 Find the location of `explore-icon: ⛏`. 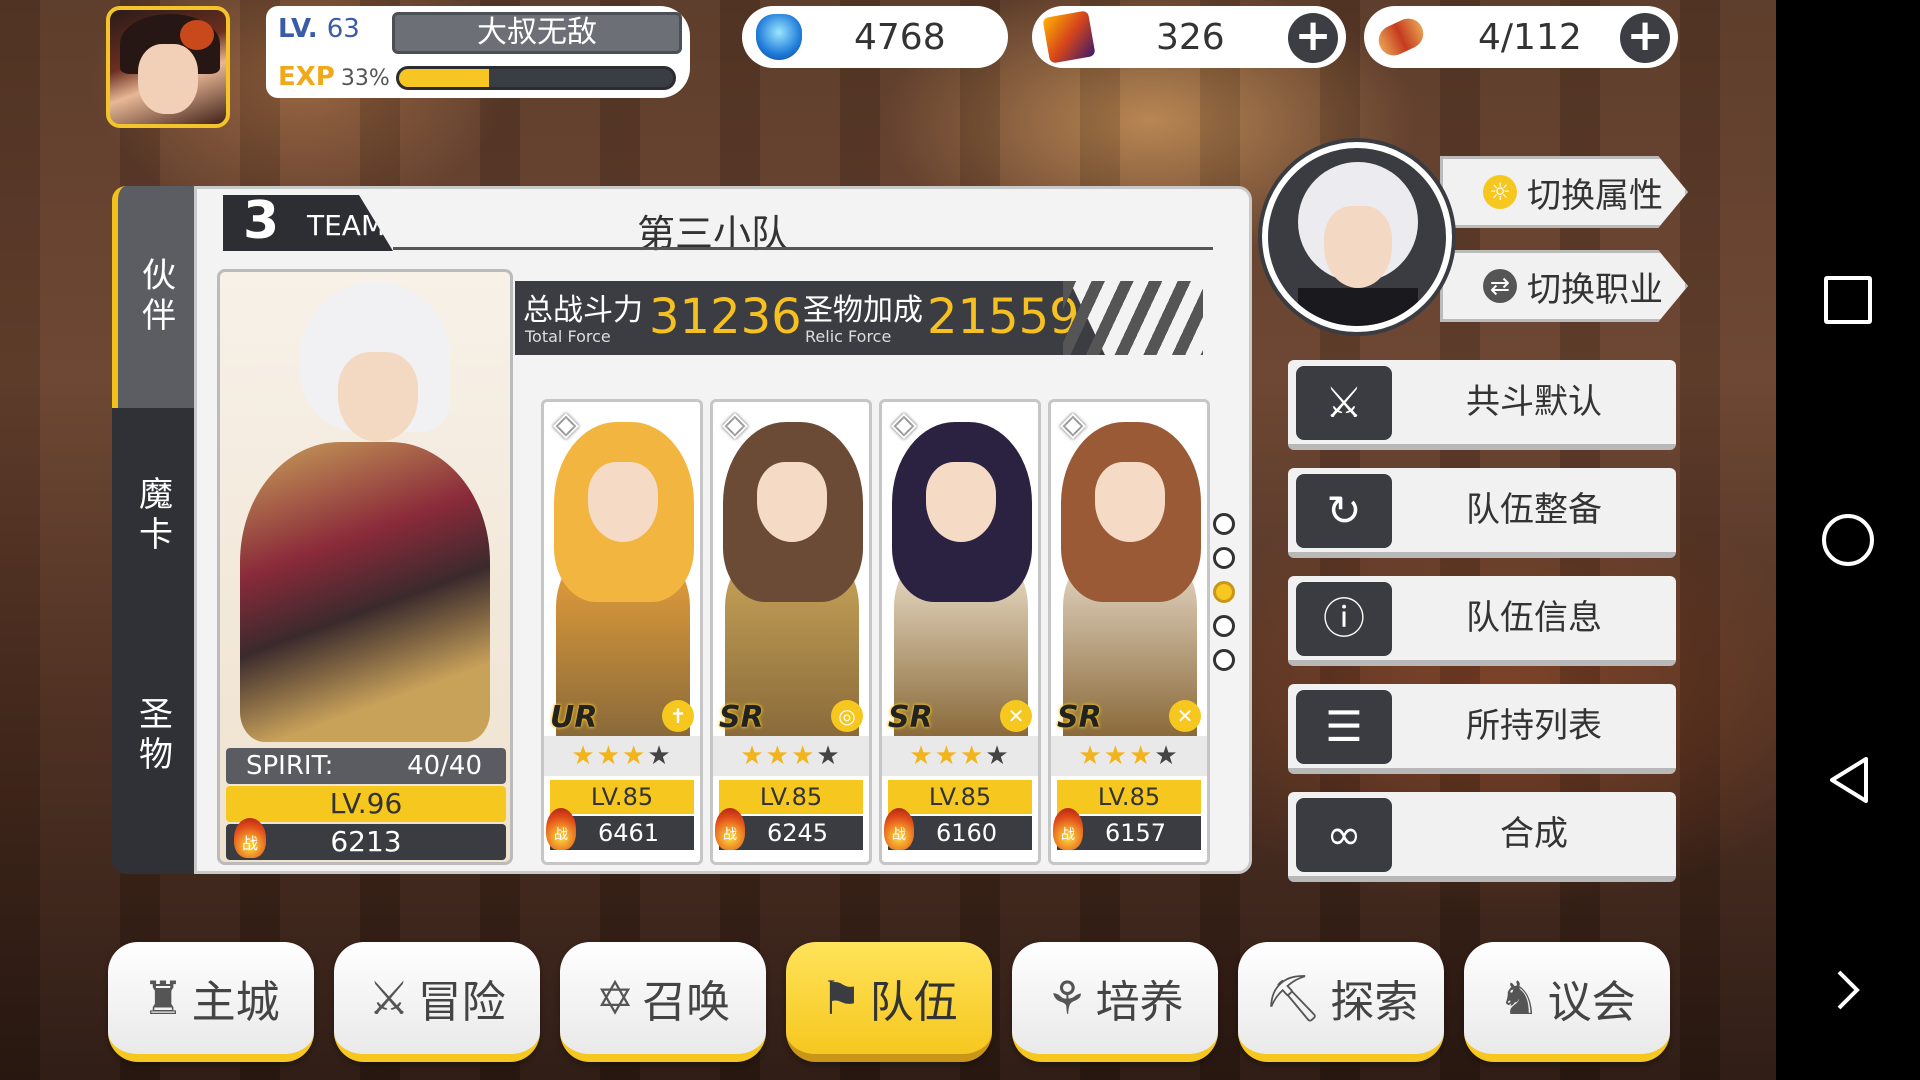

explore-icon: ⛏ is located at coordinates (1293, 997).